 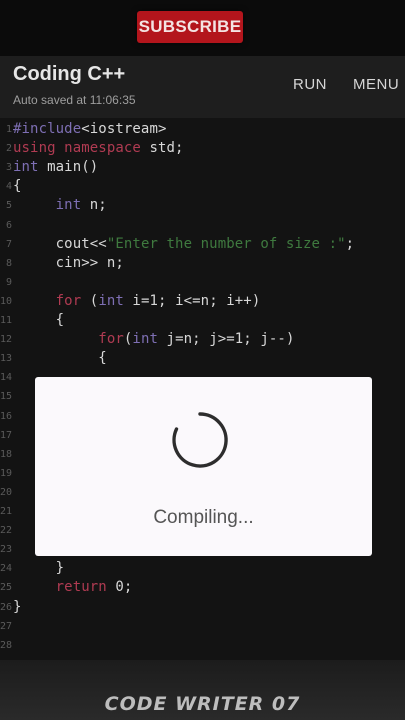 I want to click on code-line: 24 }, so click(x=202, y=568).